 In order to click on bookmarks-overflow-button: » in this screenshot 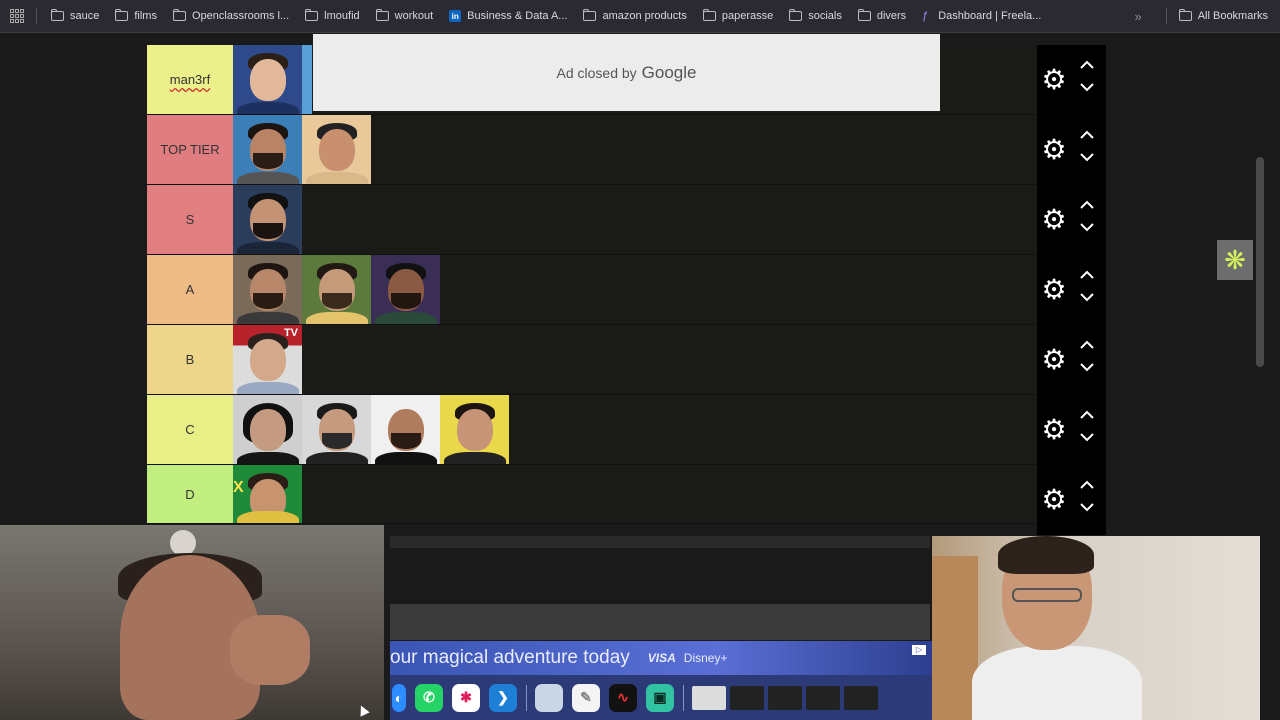, I will do `click(1137, 16)`.